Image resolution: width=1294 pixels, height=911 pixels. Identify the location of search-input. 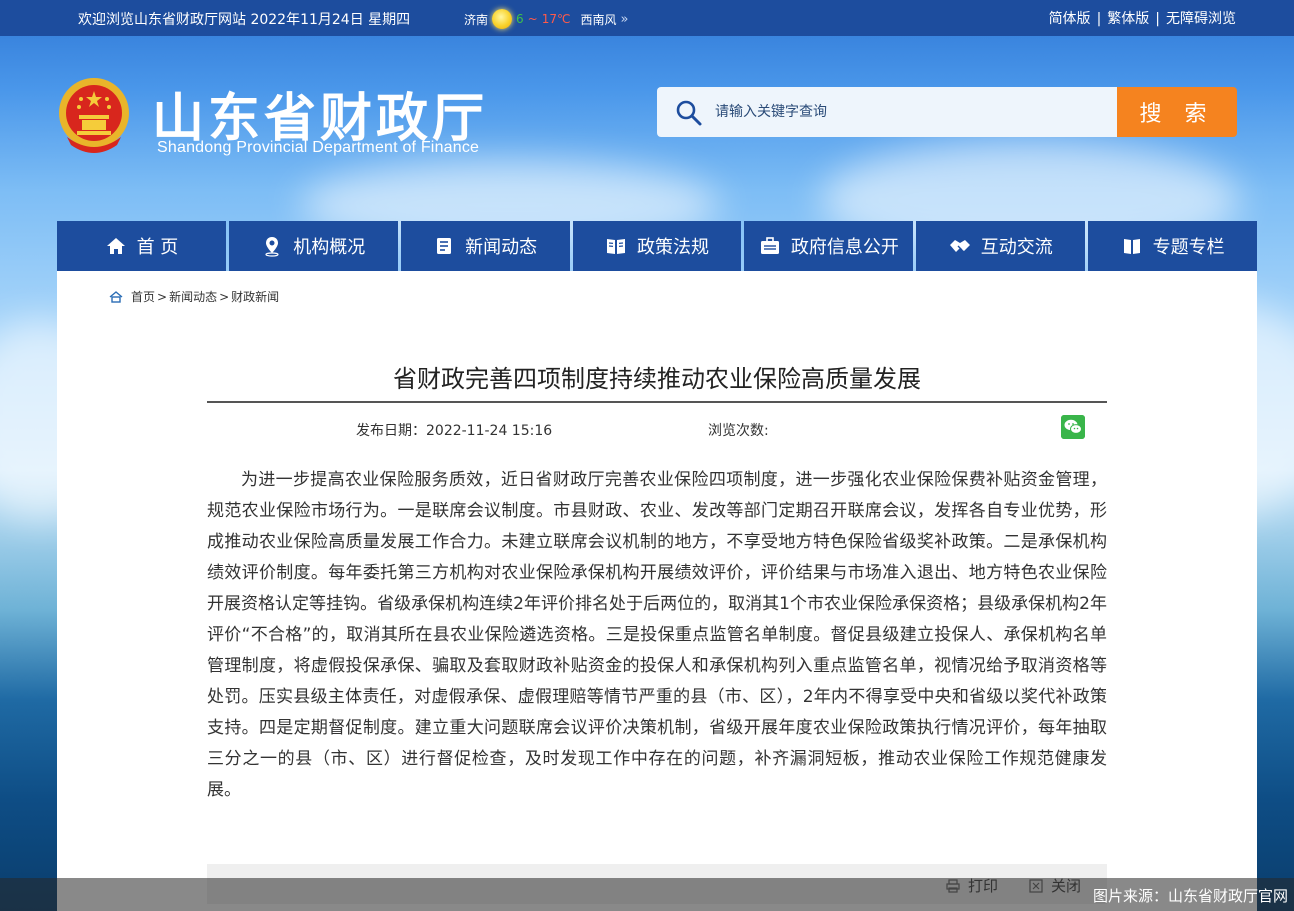
(905, 112).